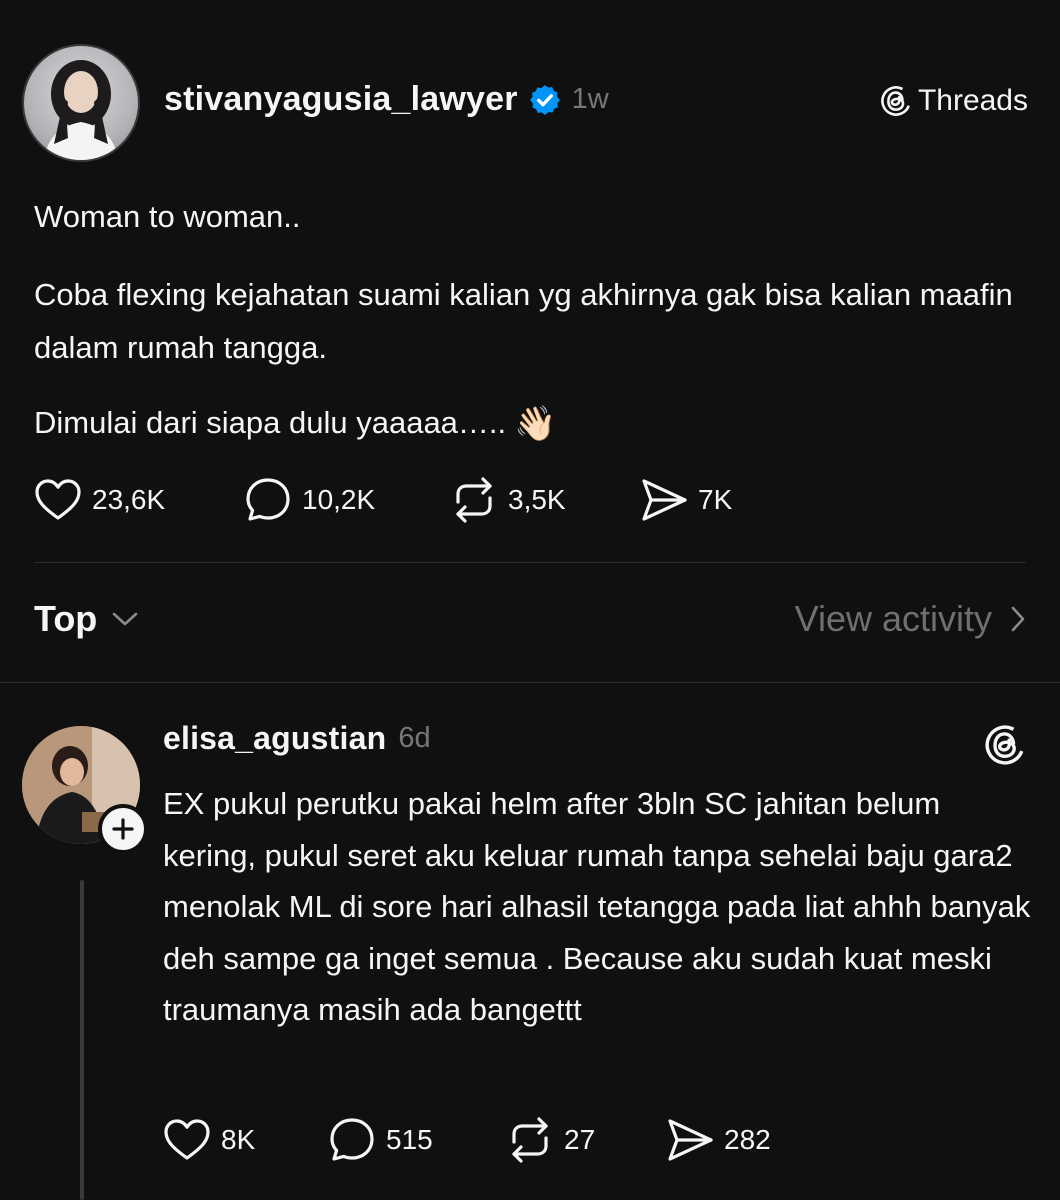  What do you see at coordinates (747, 1139) in the screenshot?
I see `reply-share-count: 282` at bounding box center [747, 1139].